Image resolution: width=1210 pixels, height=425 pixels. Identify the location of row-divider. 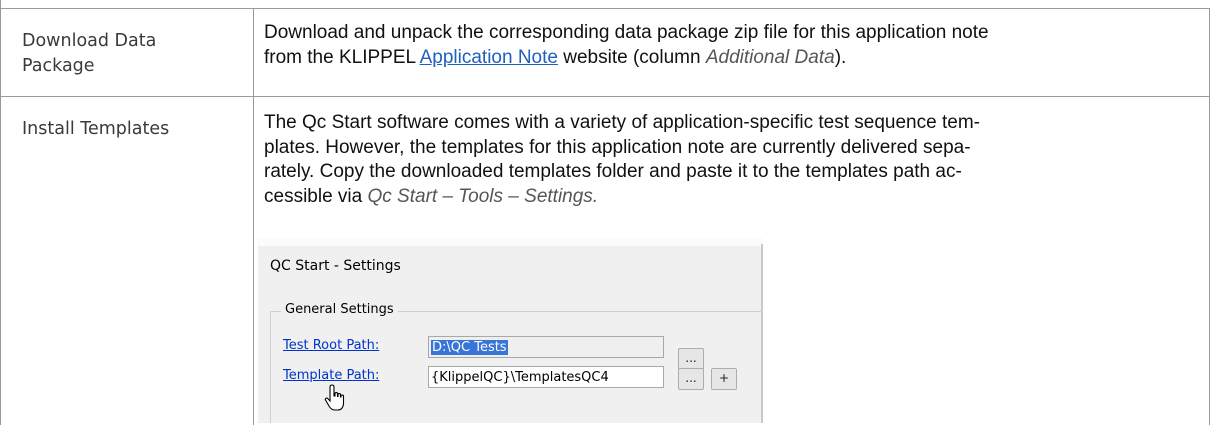
(605, 96).